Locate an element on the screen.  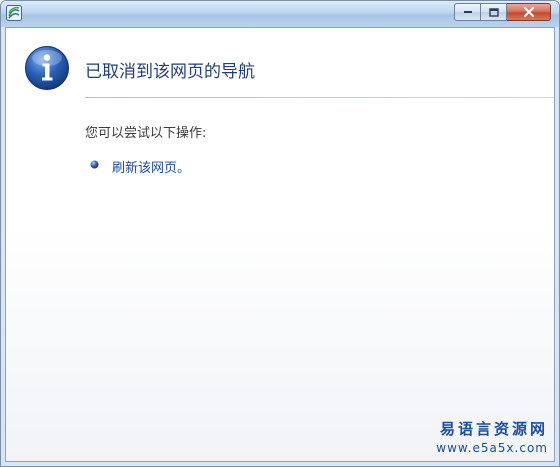
maximize-icon is located at coordinates (493, 12).